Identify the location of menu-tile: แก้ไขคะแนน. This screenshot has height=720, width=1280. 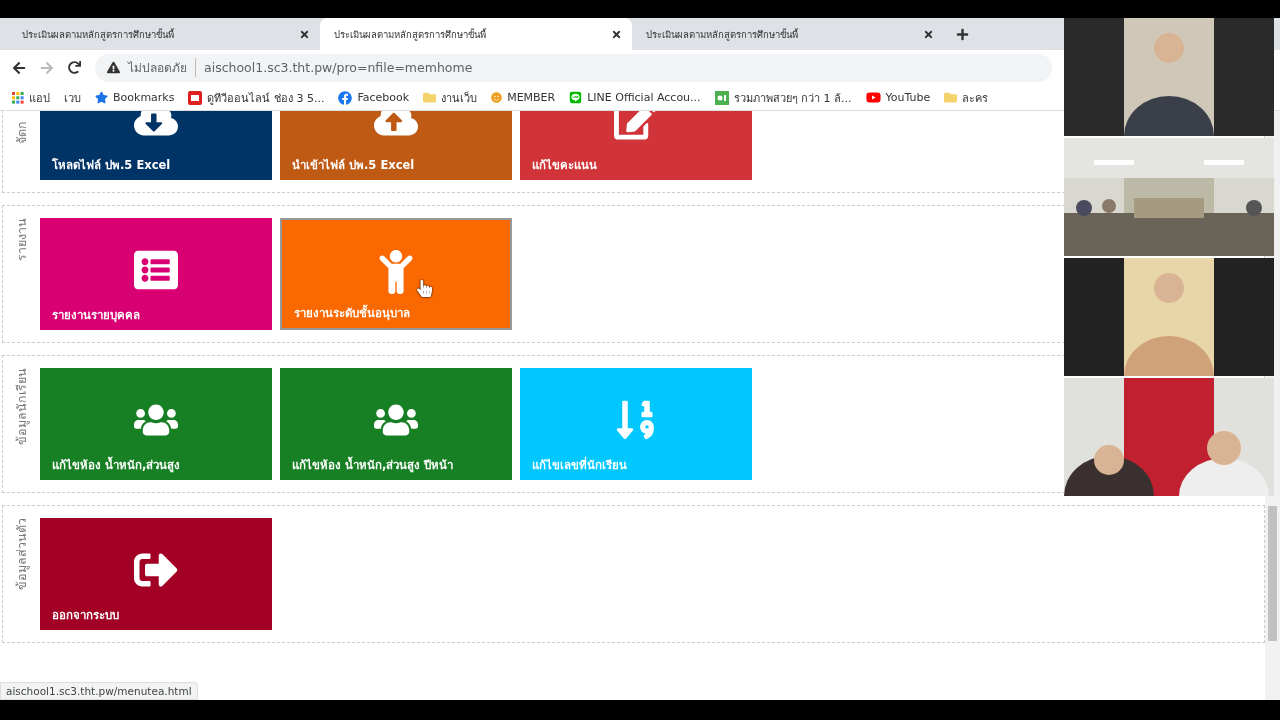
(636, 145).